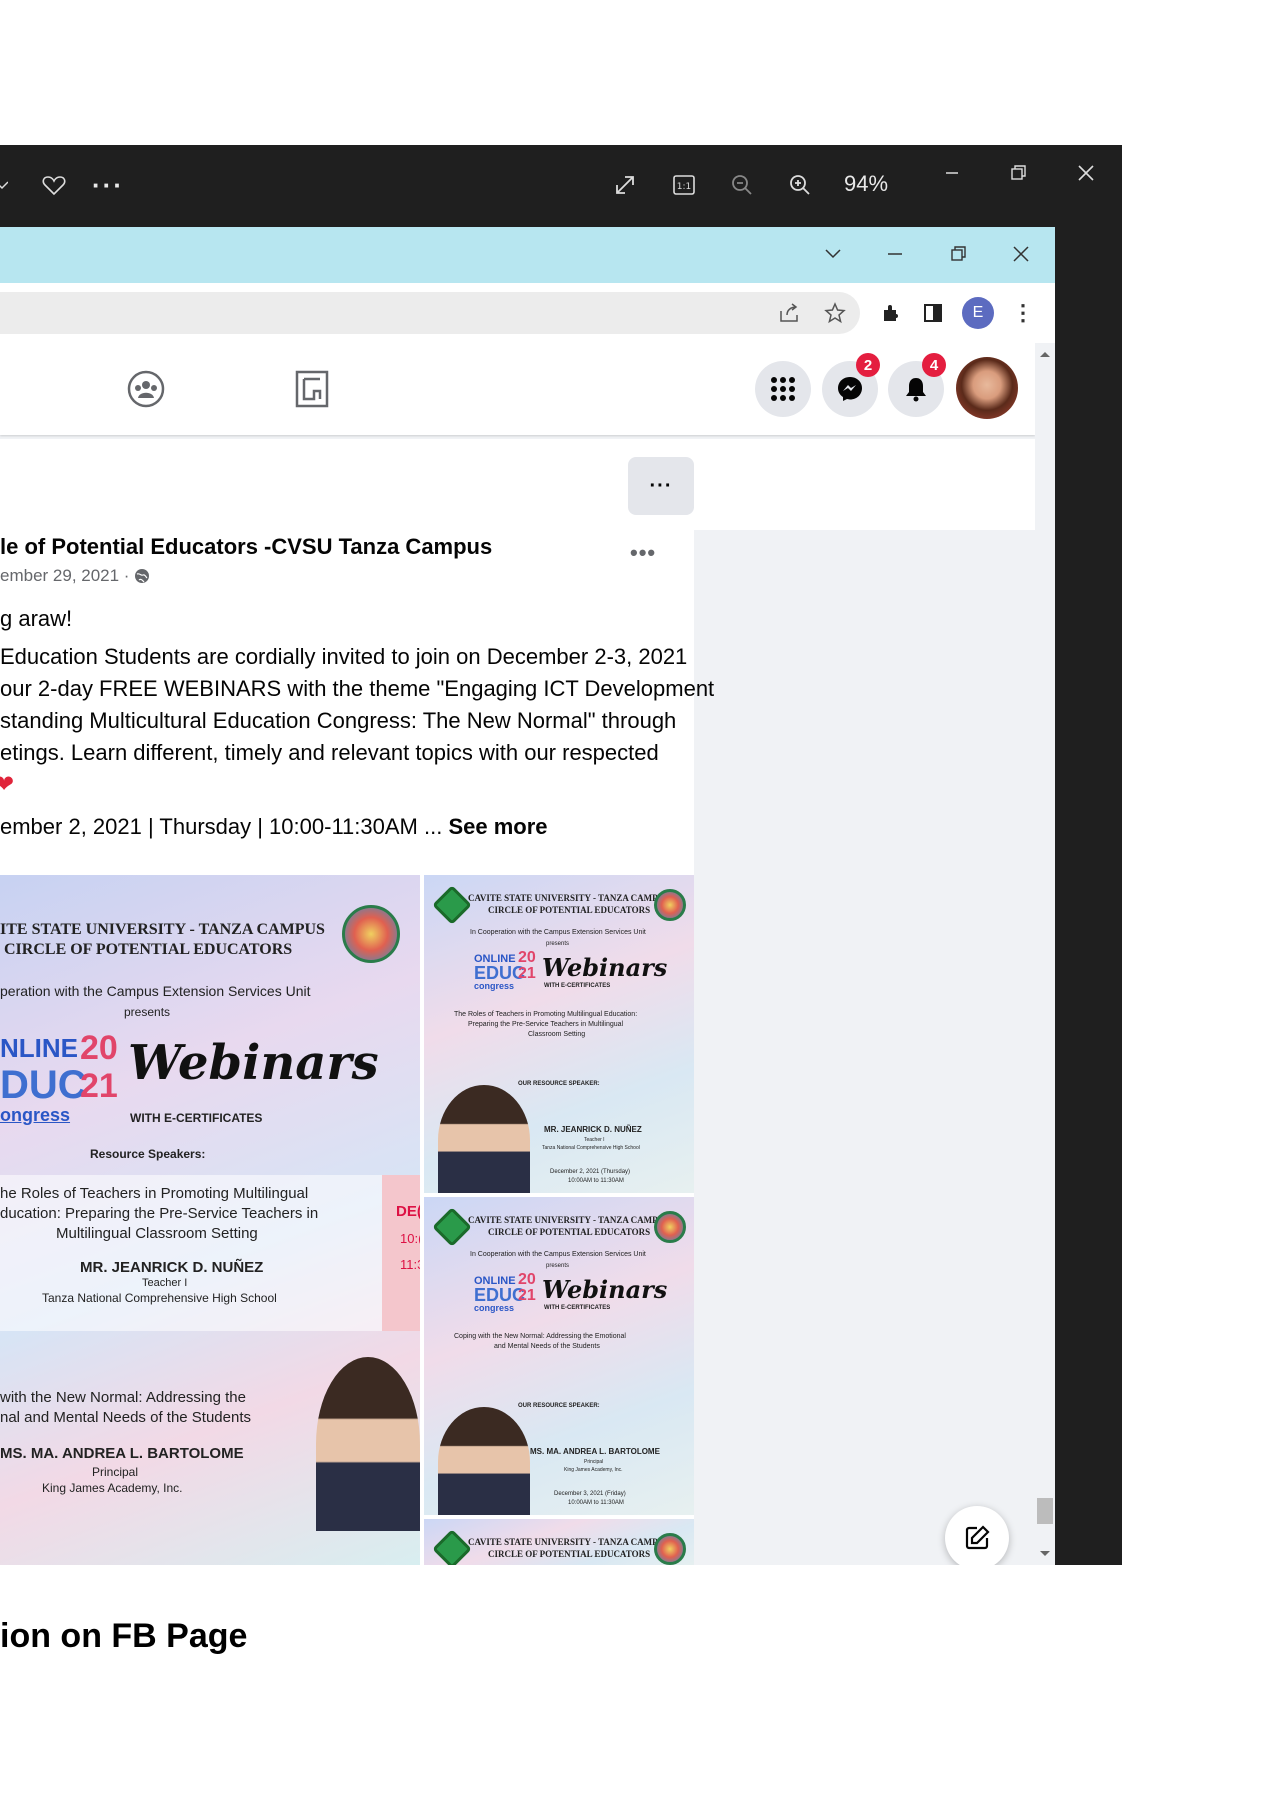 Image resolution: width=1273 pixels, height=1800 pixels. I want to click on see-more-link: See more, so click(497, 826).